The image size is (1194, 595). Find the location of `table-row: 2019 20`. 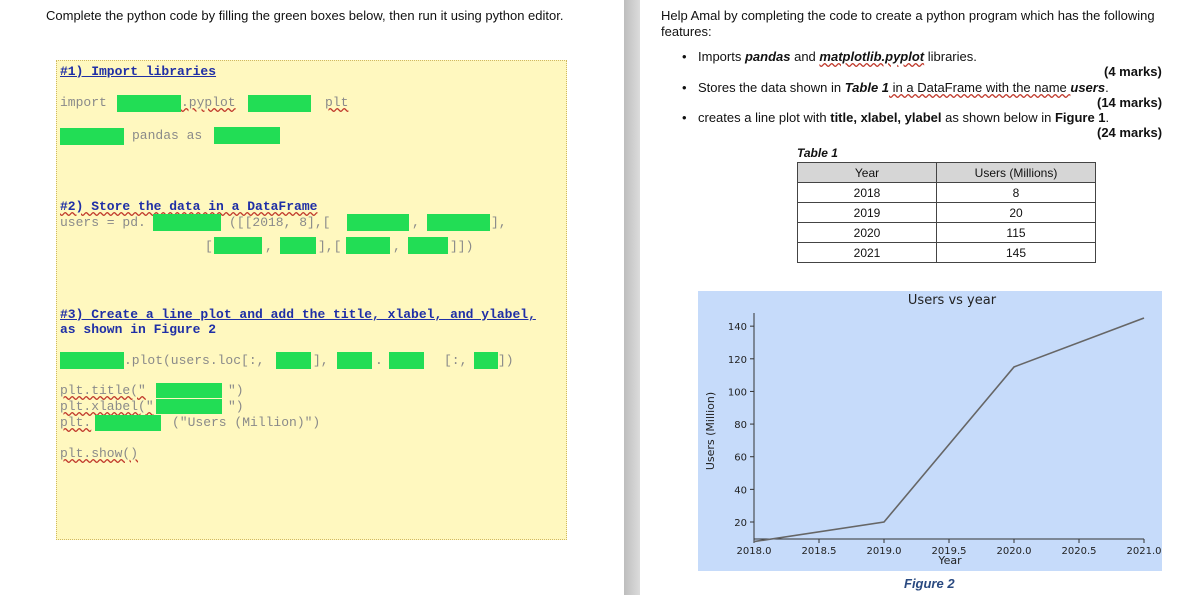

table-row: 2019 20 is located at coordinates (946, 212).